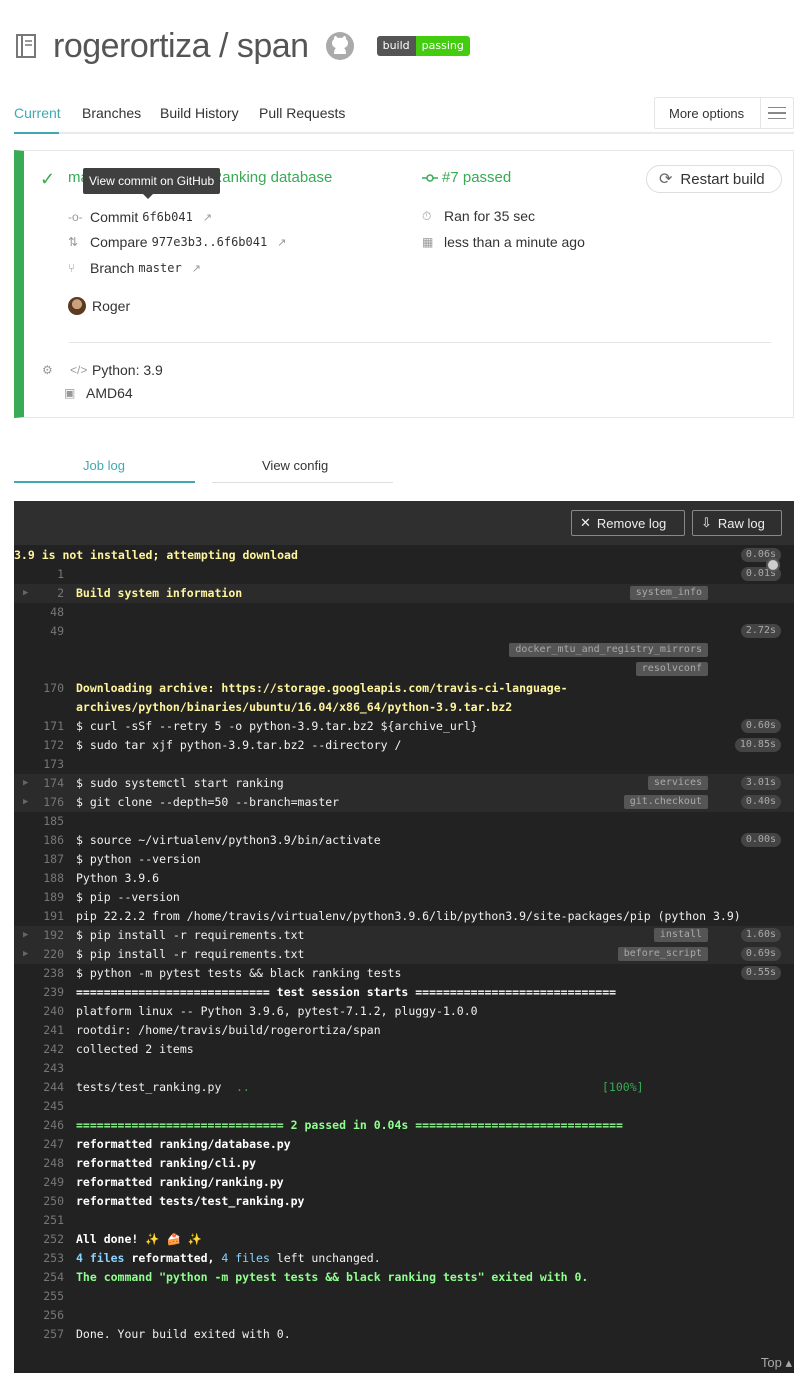 This screenshot has height=1397, width=808. What do you see at coordinates (104, 465) in the screenshot?
I see `tab-job-log: Job log` at bounding box center [104, 465].